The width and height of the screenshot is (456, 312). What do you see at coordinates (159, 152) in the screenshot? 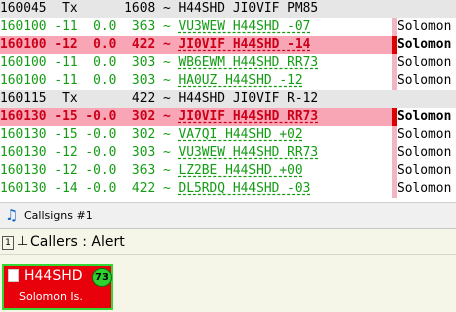
I see `log-row-text: 160130 -12 -0.0 303 ~ VU3WEW H44SHD RR73` at bounding box center [159, 152].